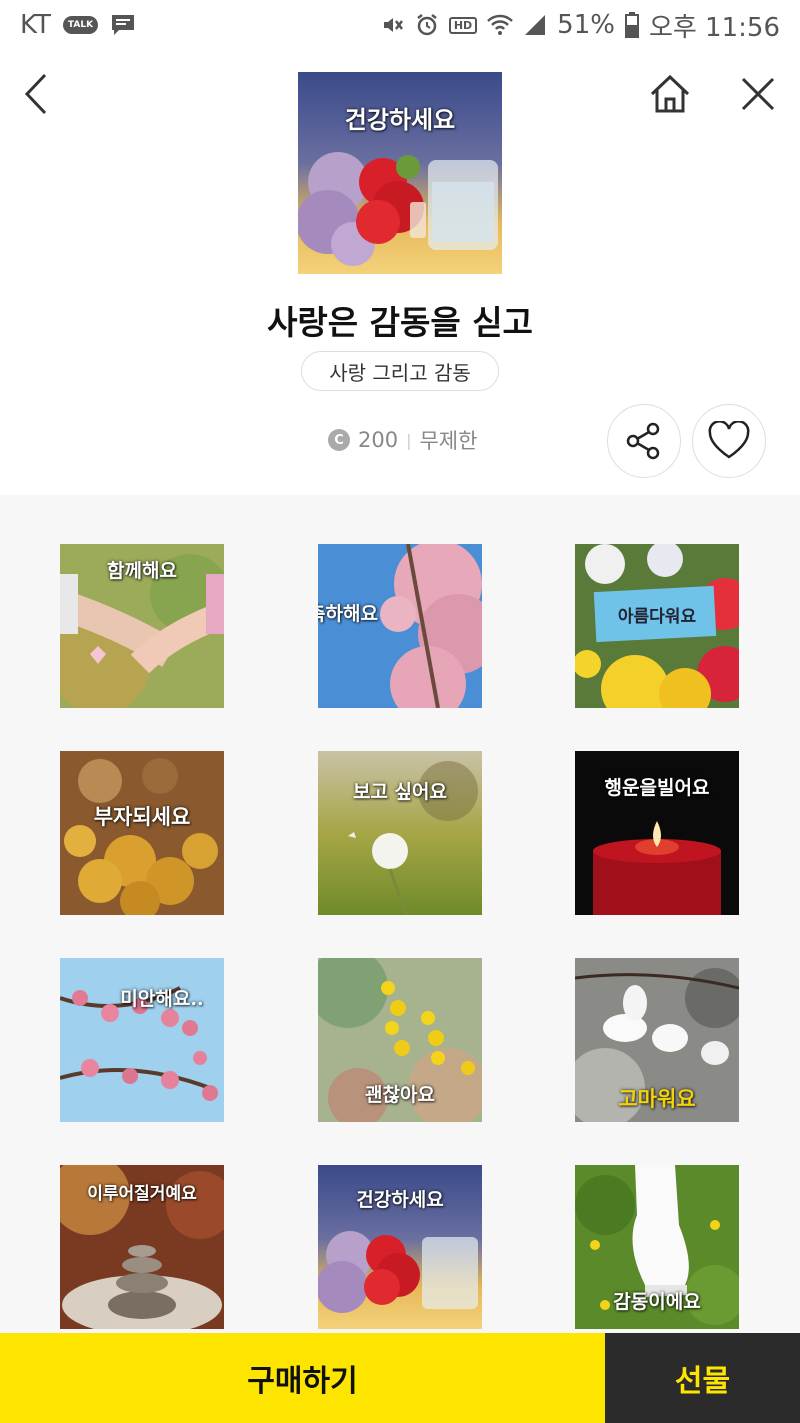 This screenshot has width=800, height=1423. Describe the element at coordinates (400, 119) in the screenshot. I see `hero-caption: 건강하세요` at that location.